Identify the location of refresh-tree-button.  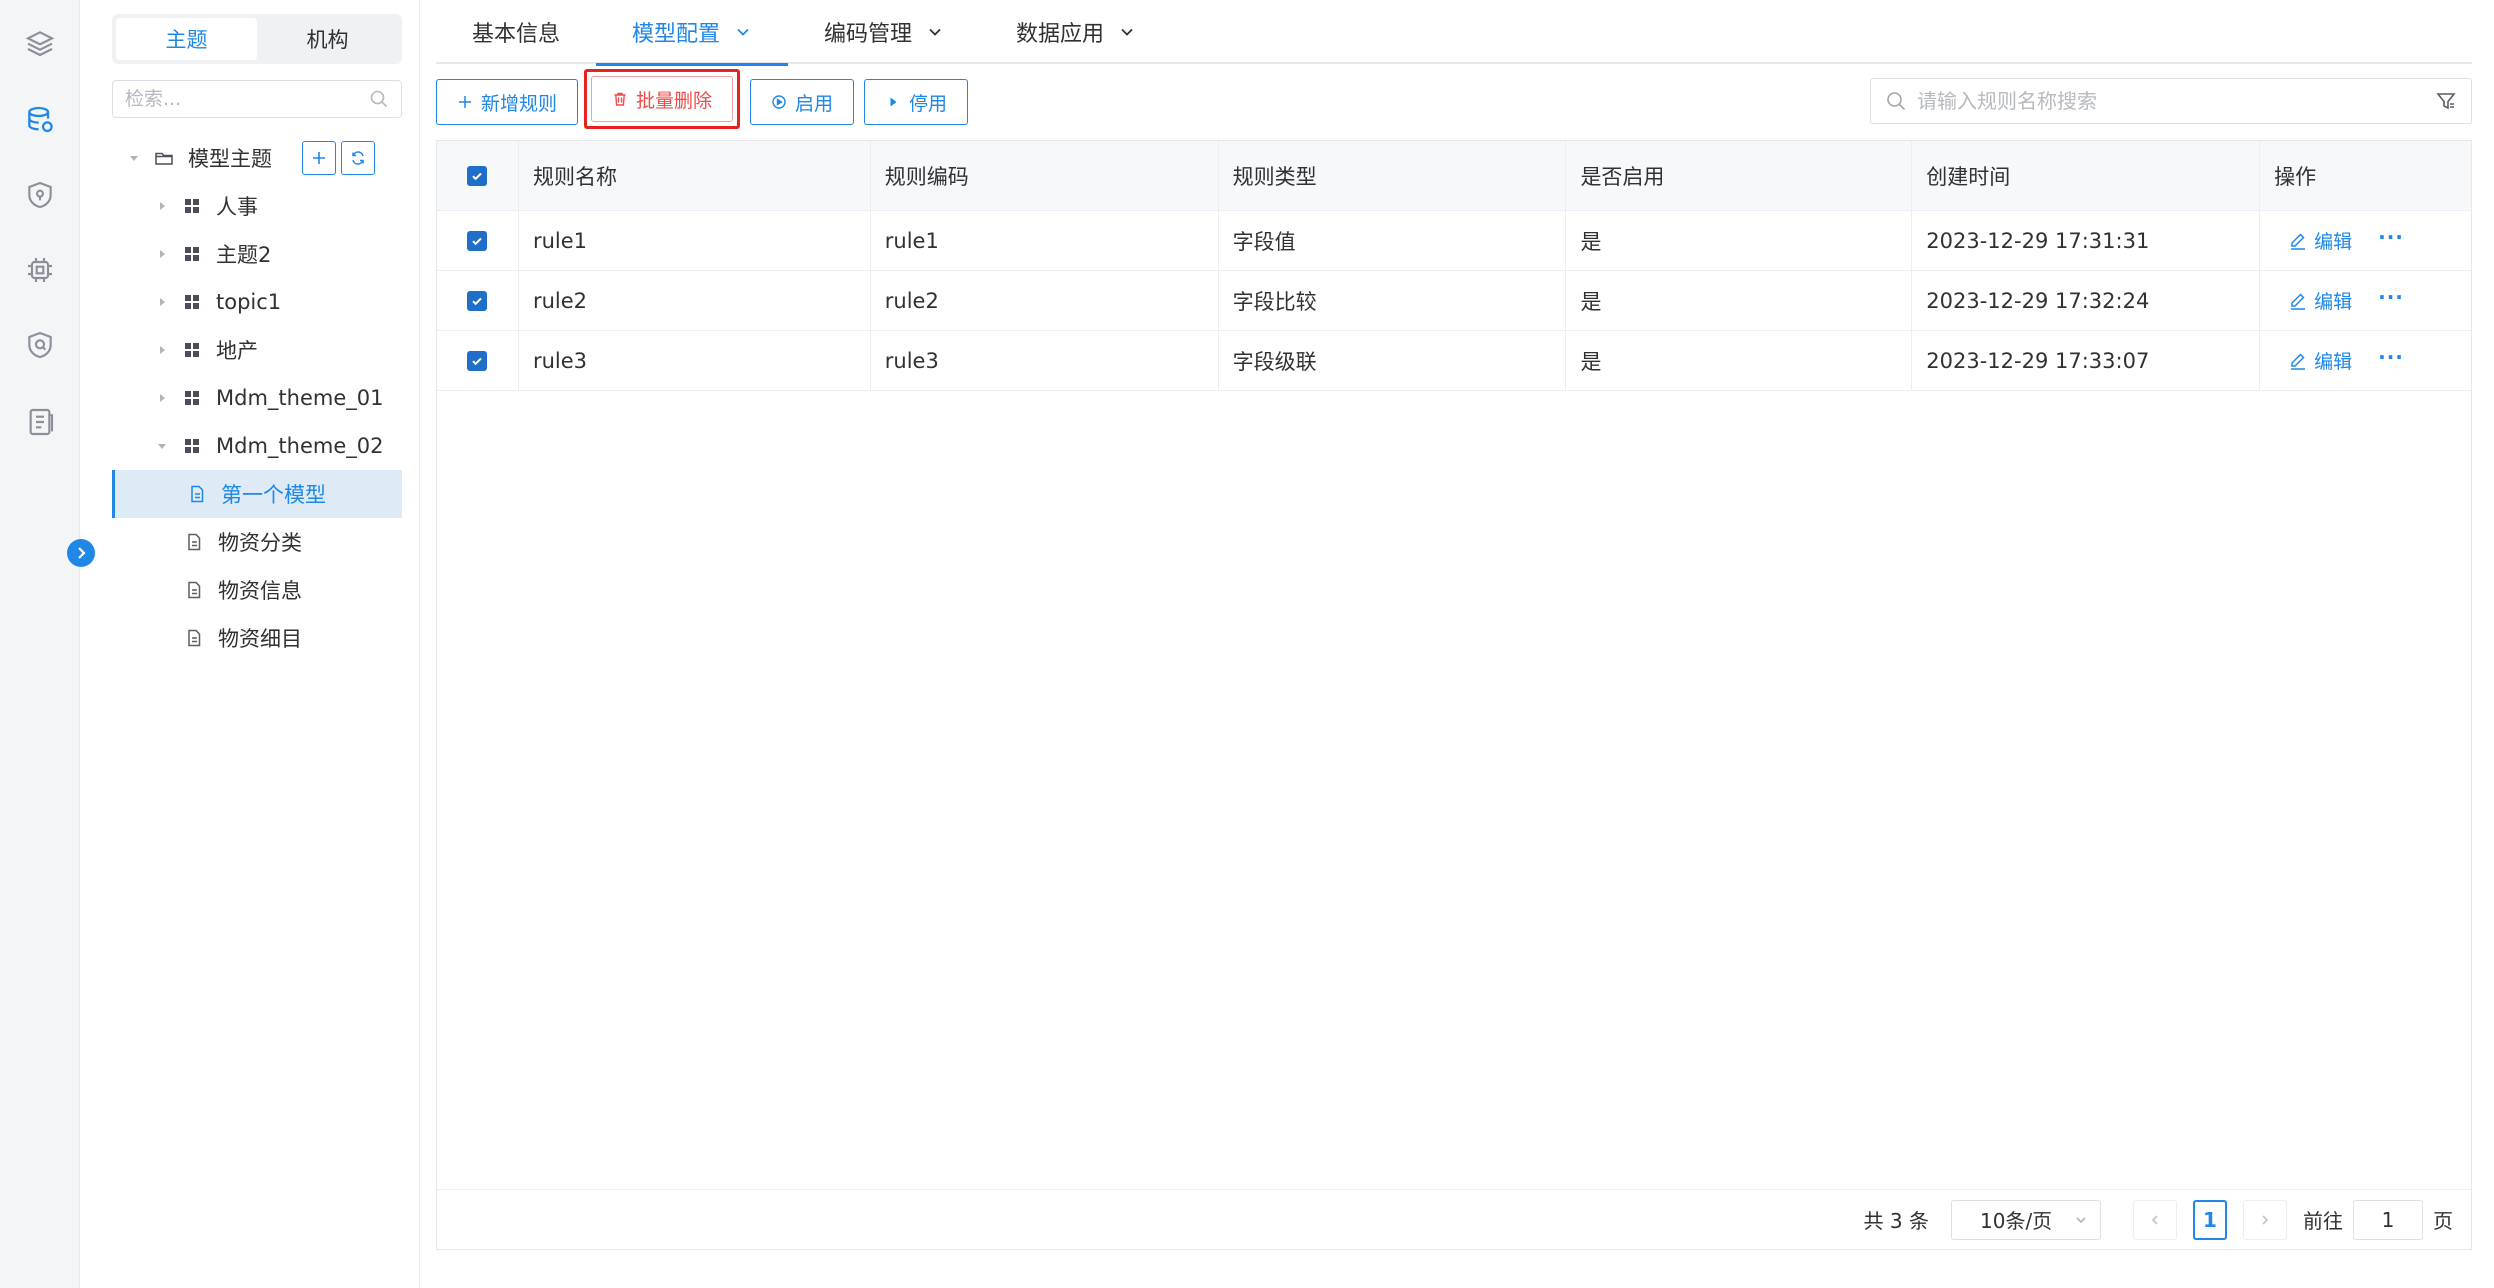
(358, 158).